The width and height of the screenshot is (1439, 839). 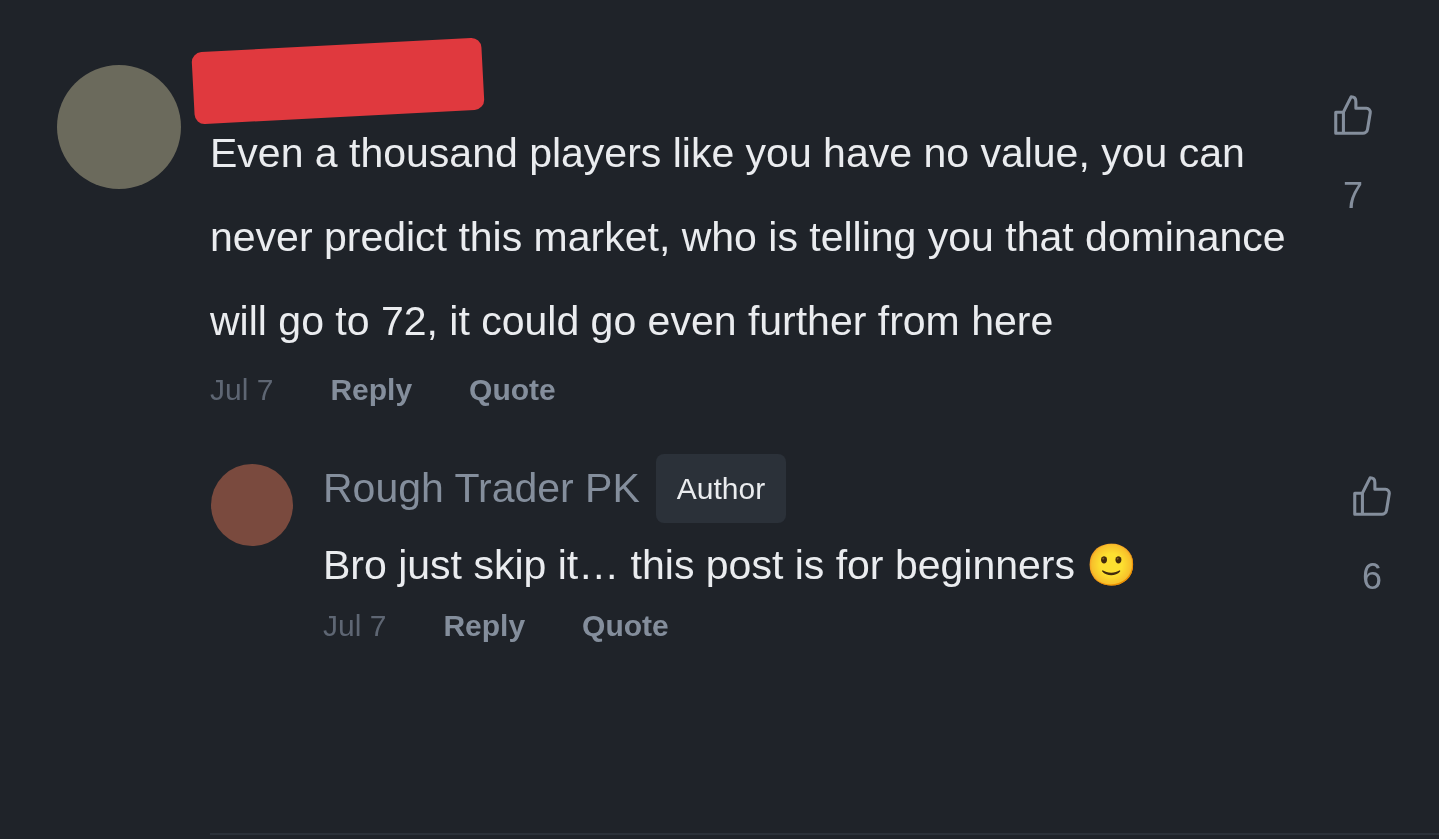 I want to click on reply-text: Bro just skip it… this post is for beginners 🙂, so click(x=731, y=565).